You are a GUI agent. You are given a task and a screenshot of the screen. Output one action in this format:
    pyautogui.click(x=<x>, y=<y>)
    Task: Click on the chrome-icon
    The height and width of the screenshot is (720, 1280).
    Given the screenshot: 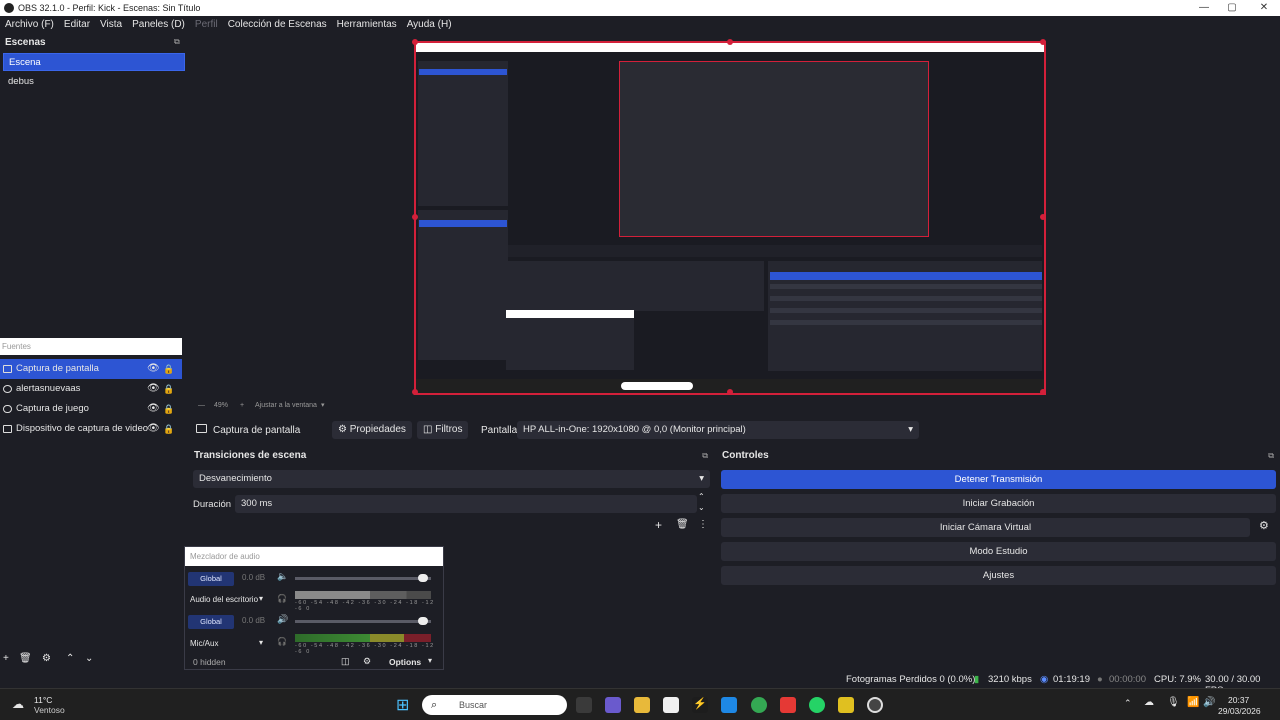 What is the action you would take?
    pyautogui.click(x=759, y=705)
    